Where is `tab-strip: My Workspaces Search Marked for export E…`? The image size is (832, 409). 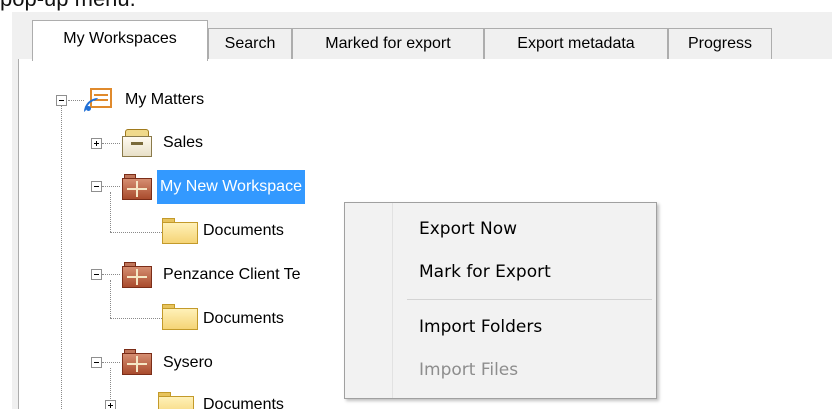
tab-strip: My Workspaces Search Marked for export E… is located at coordinates (425, 39).